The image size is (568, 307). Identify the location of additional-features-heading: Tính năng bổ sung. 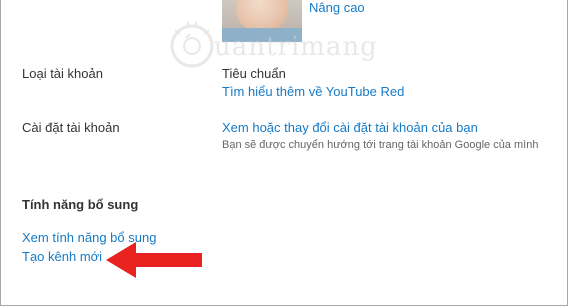
(80, 204).